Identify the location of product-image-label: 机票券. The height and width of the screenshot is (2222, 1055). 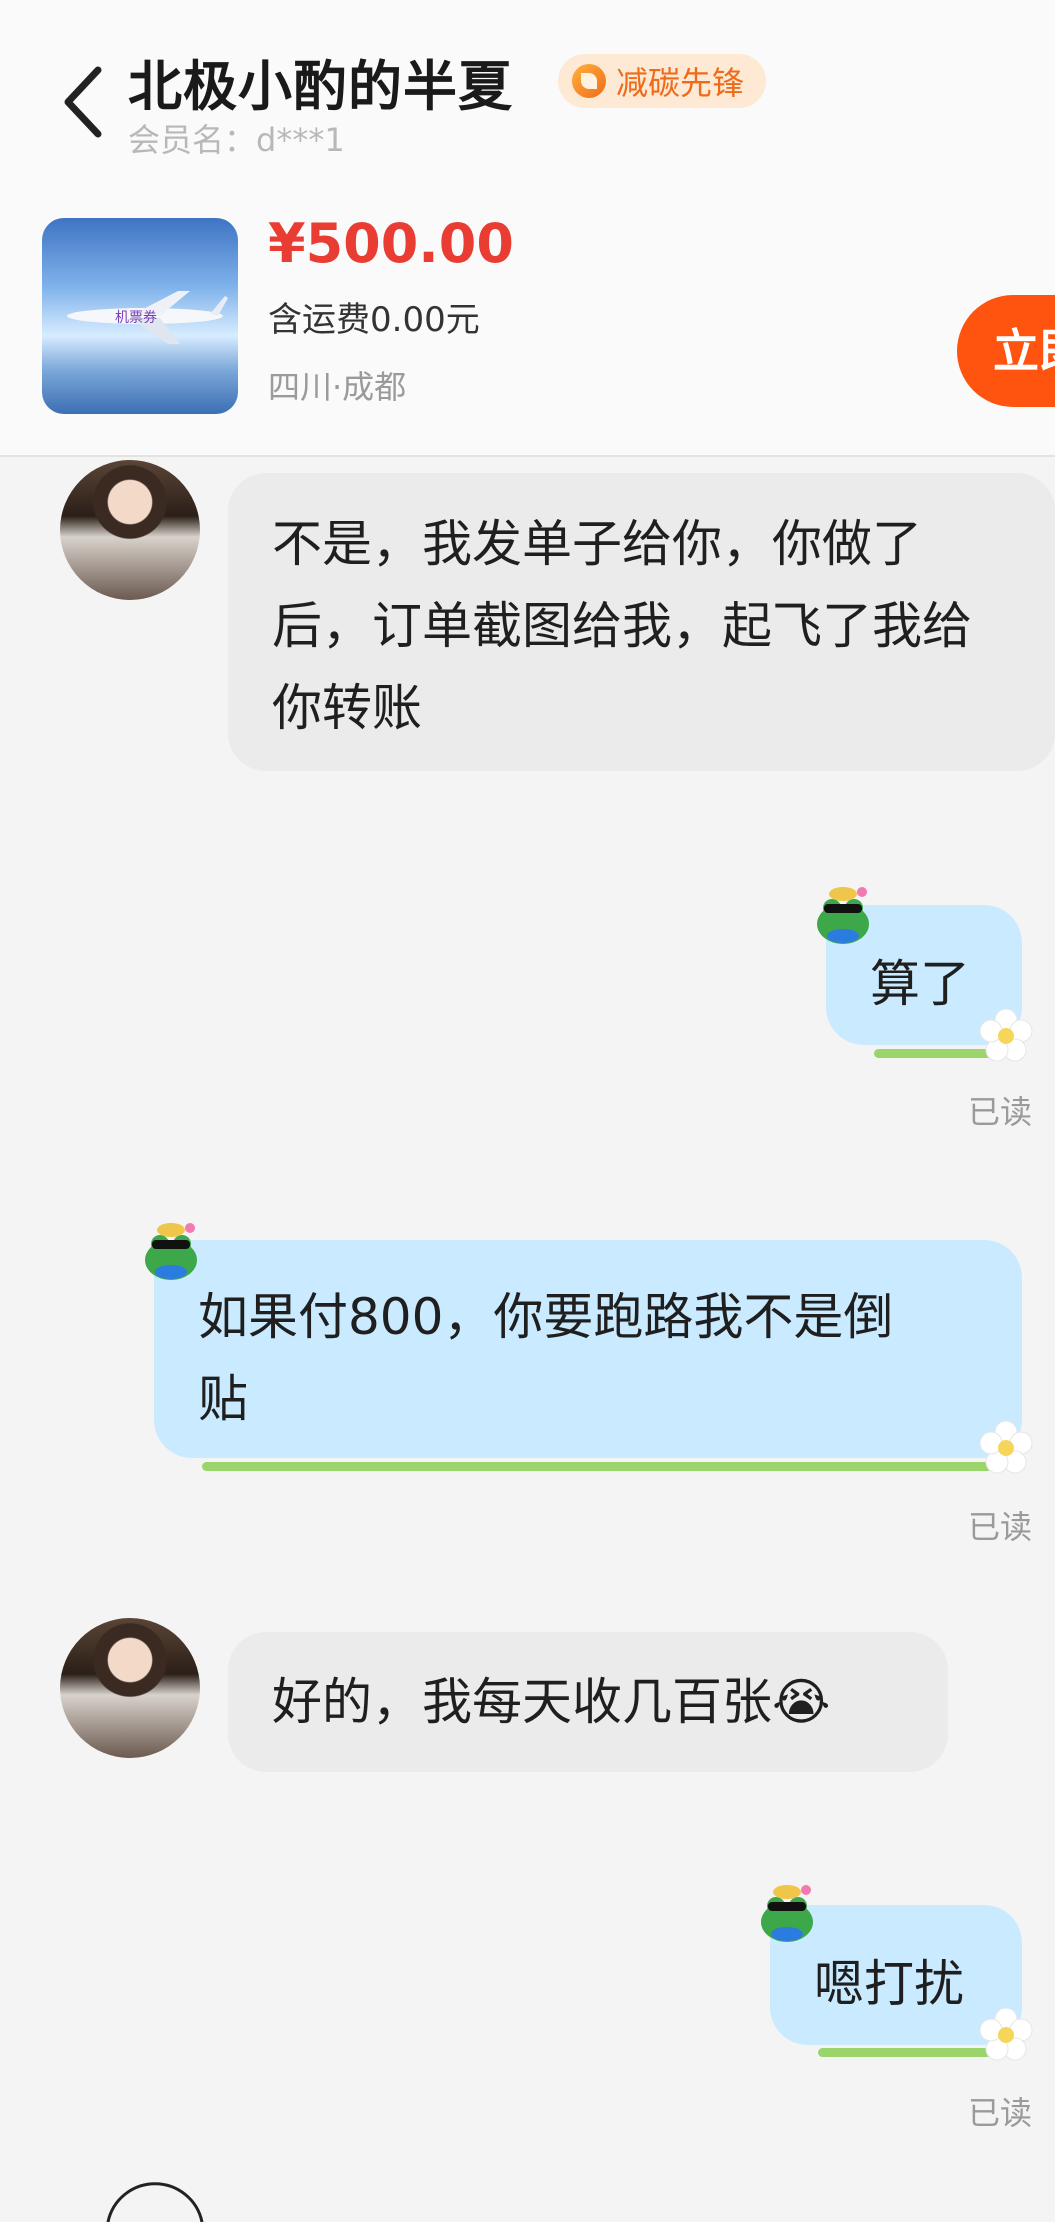
(136, 318).